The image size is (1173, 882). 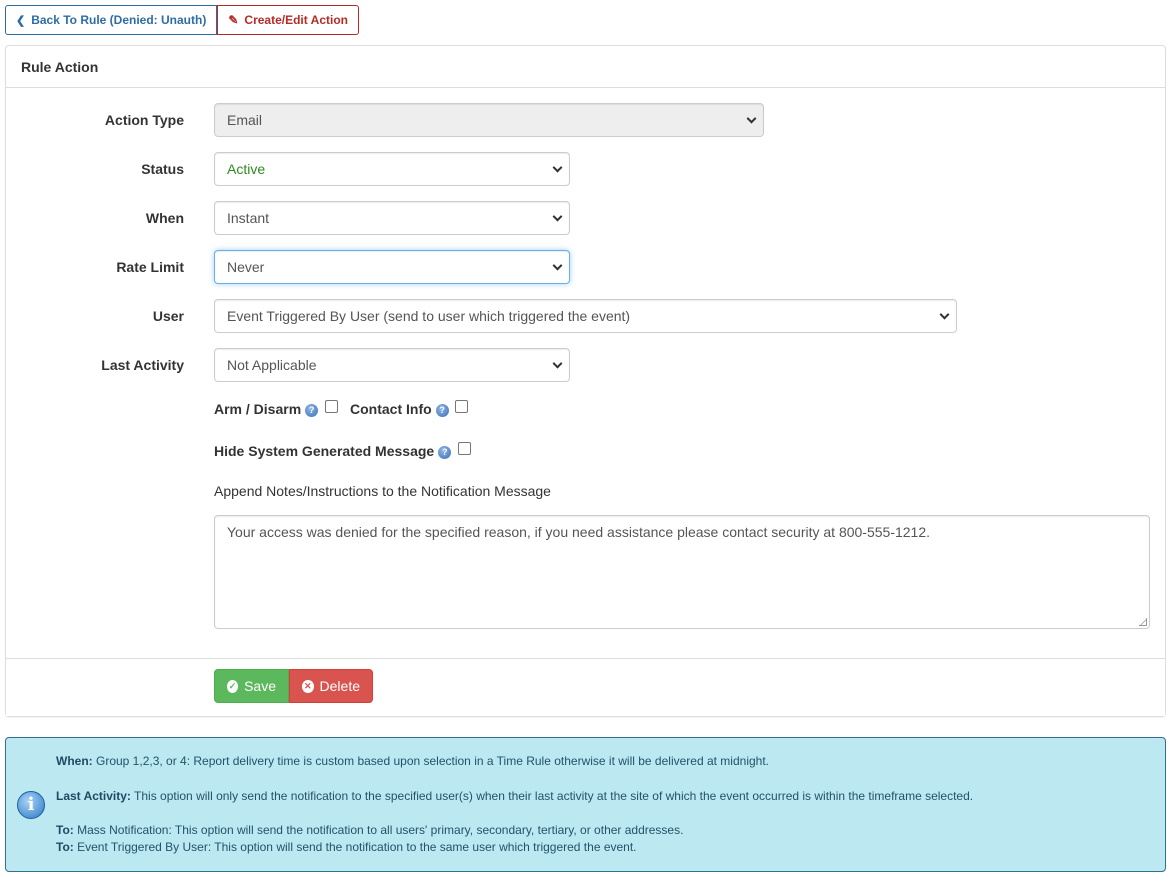 What do you see at coordinates (392, 267) in the screenshot?
I see `rate-limit-select: Never` at bounding box center [392, 267].